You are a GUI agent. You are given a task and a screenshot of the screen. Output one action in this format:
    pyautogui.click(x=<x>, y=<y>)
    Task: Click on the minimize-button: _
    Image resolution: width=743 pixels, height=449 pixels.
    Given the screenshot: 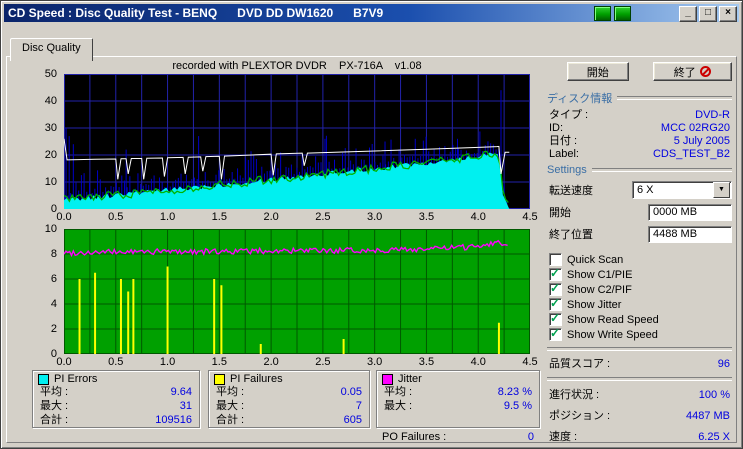 What is the action you would take?
    pyautogui.click(x=688, y=14)
    